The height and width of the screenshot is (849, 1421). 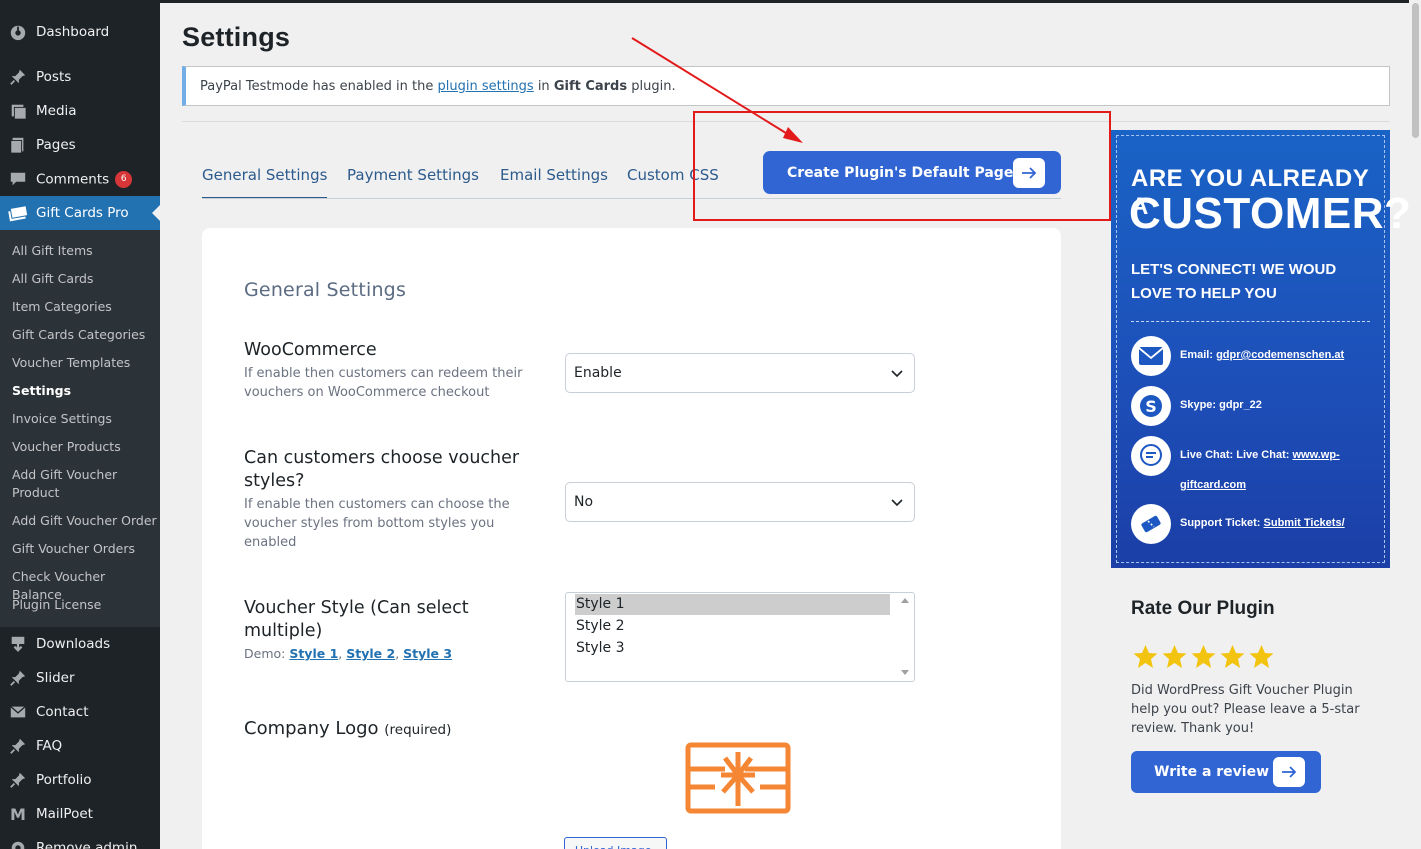 What do you see at coordinates (1151, 524) in the screenshot?
I see `ticket-icon` at bounding box center [1151, 524].